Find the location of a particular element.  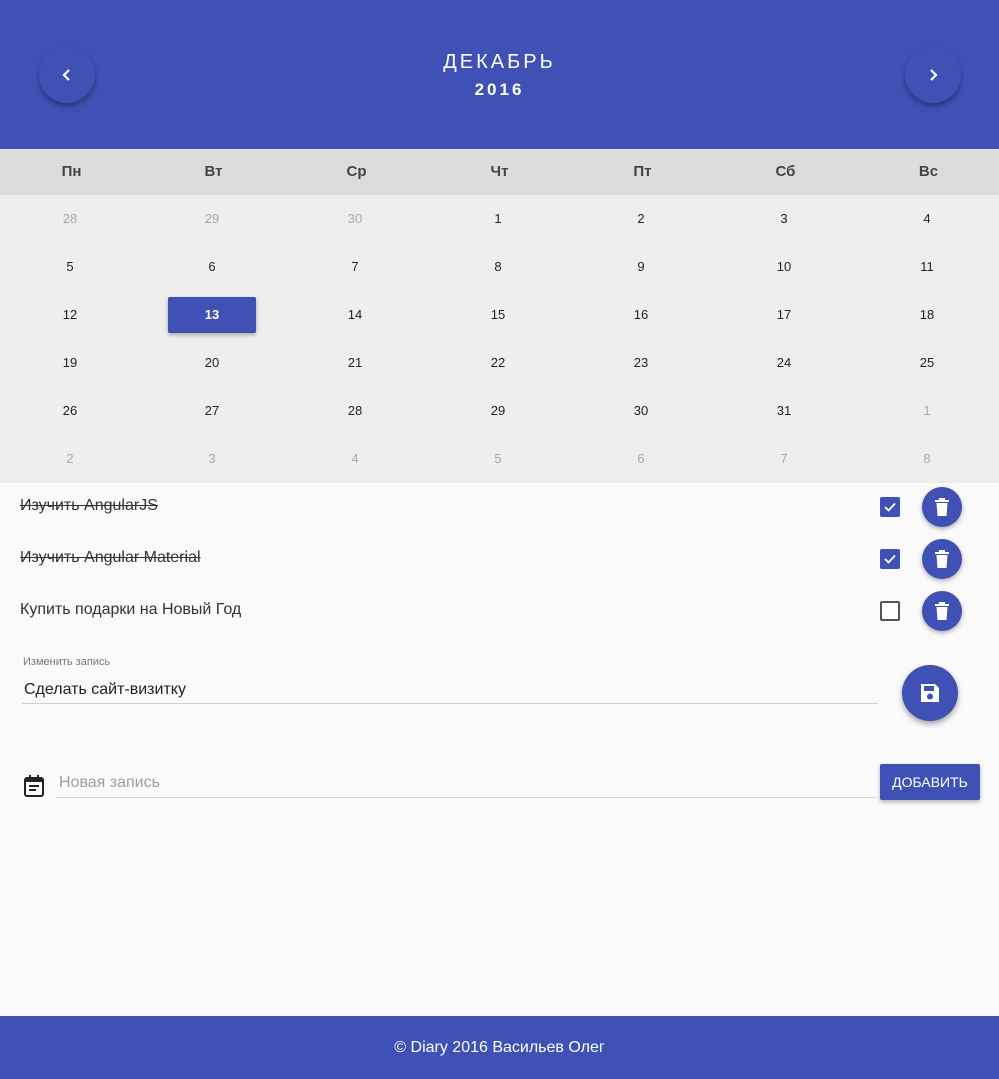

calendar-day: 31 is located at coordinates (784, 411).